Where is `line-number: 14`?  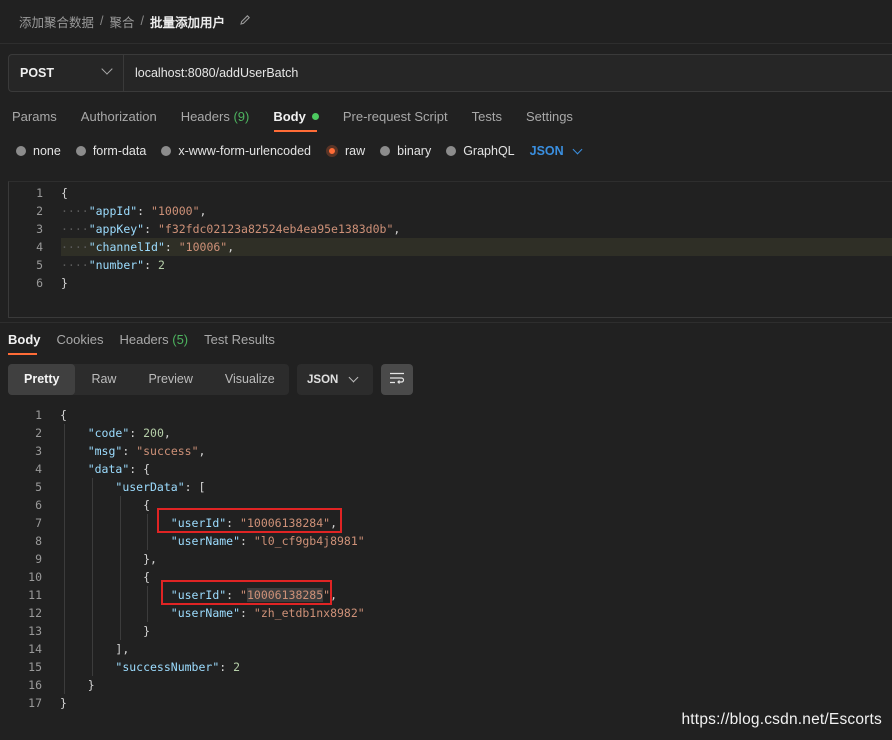 line-number: 14 is located at coordinates (35, 649).